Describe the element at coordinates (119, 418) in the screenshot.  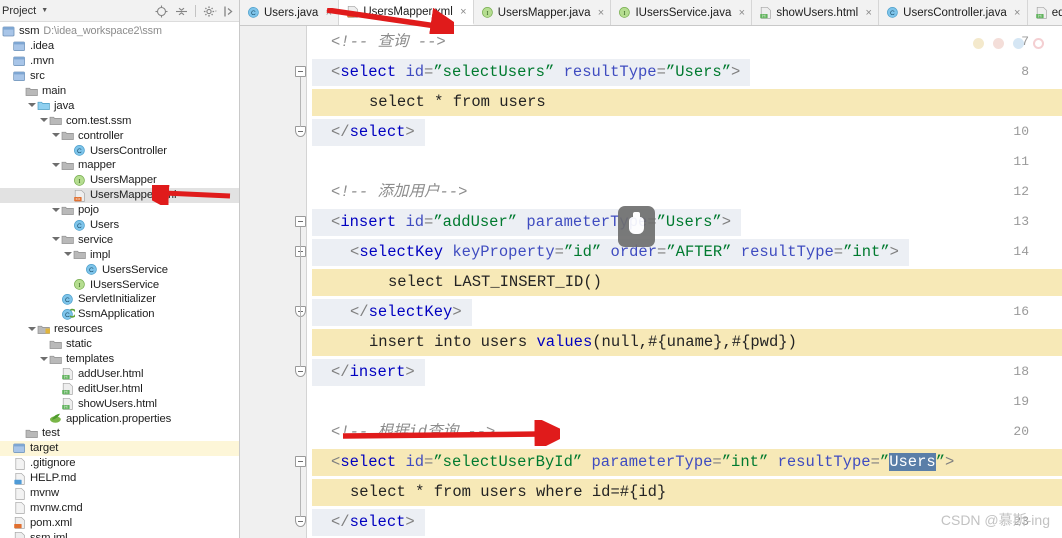
I see `tree-item-application-properties: application.properties` at that location.